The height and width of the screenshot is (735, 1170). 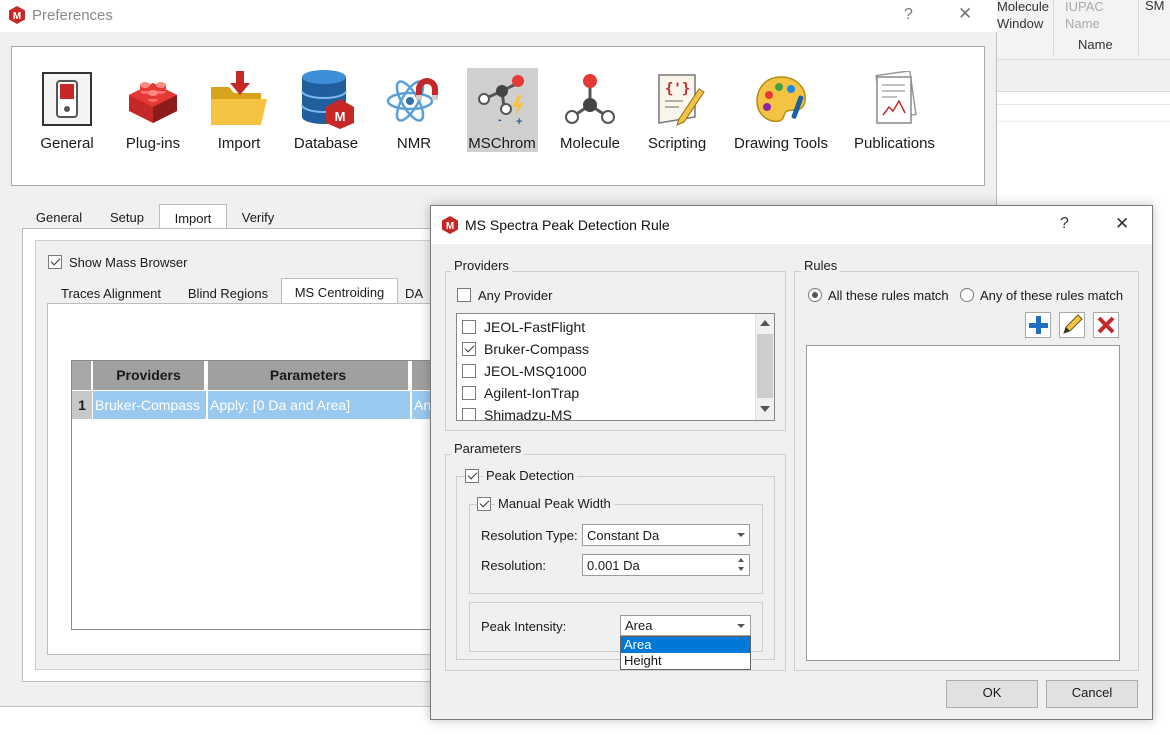 I want to click on provider-label: Shimadzu-MS, so click(x=528, y=414).